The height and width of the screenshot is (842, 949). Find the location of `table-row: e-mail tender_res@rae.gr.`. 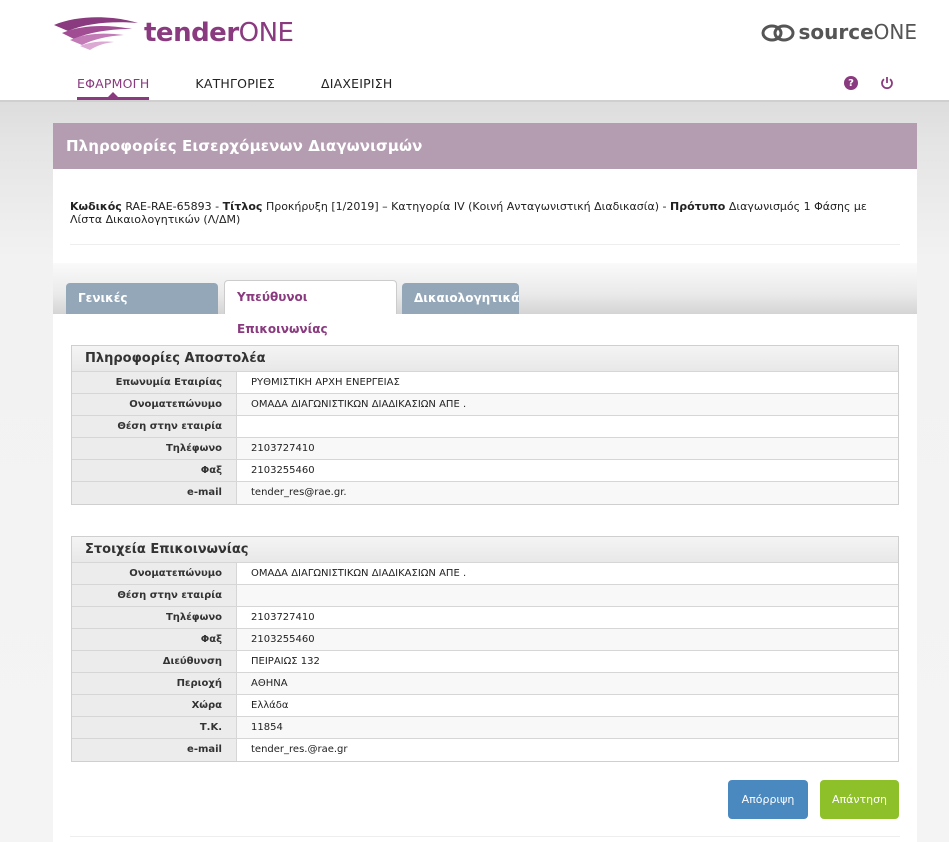

table-row: e-mail tender_res@rae.gr. is located at coordinates (485, 493).